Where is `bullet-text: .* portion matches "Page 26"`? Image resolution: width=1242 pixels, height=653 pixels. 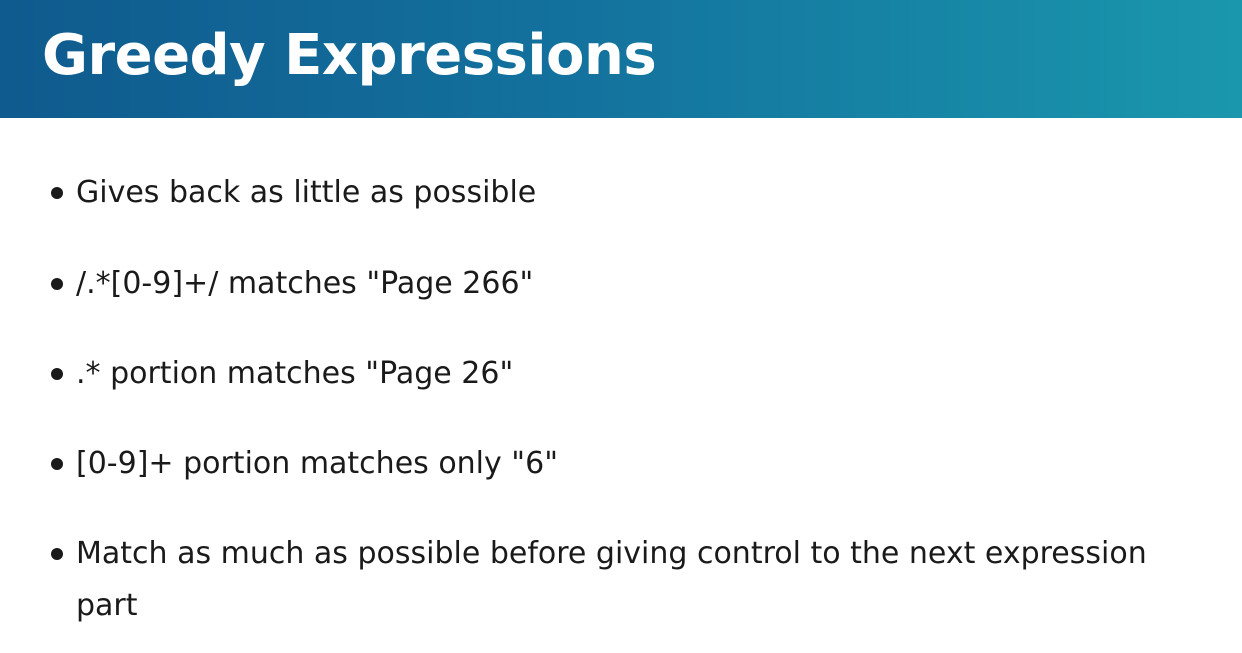
bullet-text: .* portion matches "Page 26" is located at coordinates (295, 373).